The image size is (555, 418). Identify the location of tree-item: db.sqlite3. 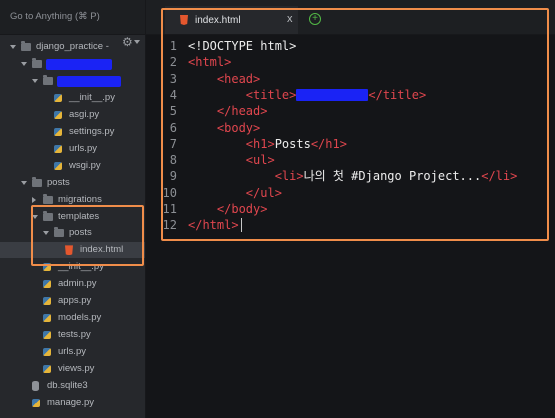
(72, 386).